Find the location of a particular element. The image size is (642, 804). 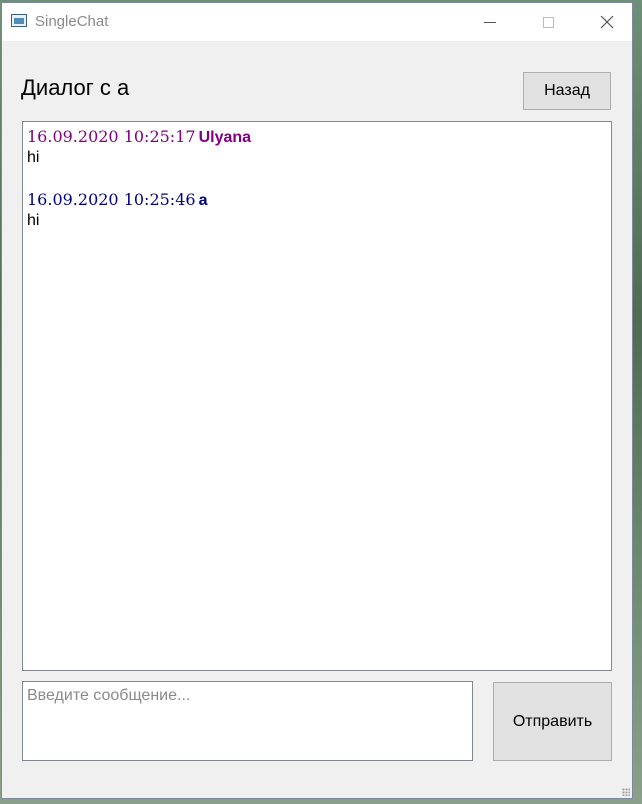

chat-message: 16.09.2020 10:25:46 a hi is located at coordinates (317, 210).